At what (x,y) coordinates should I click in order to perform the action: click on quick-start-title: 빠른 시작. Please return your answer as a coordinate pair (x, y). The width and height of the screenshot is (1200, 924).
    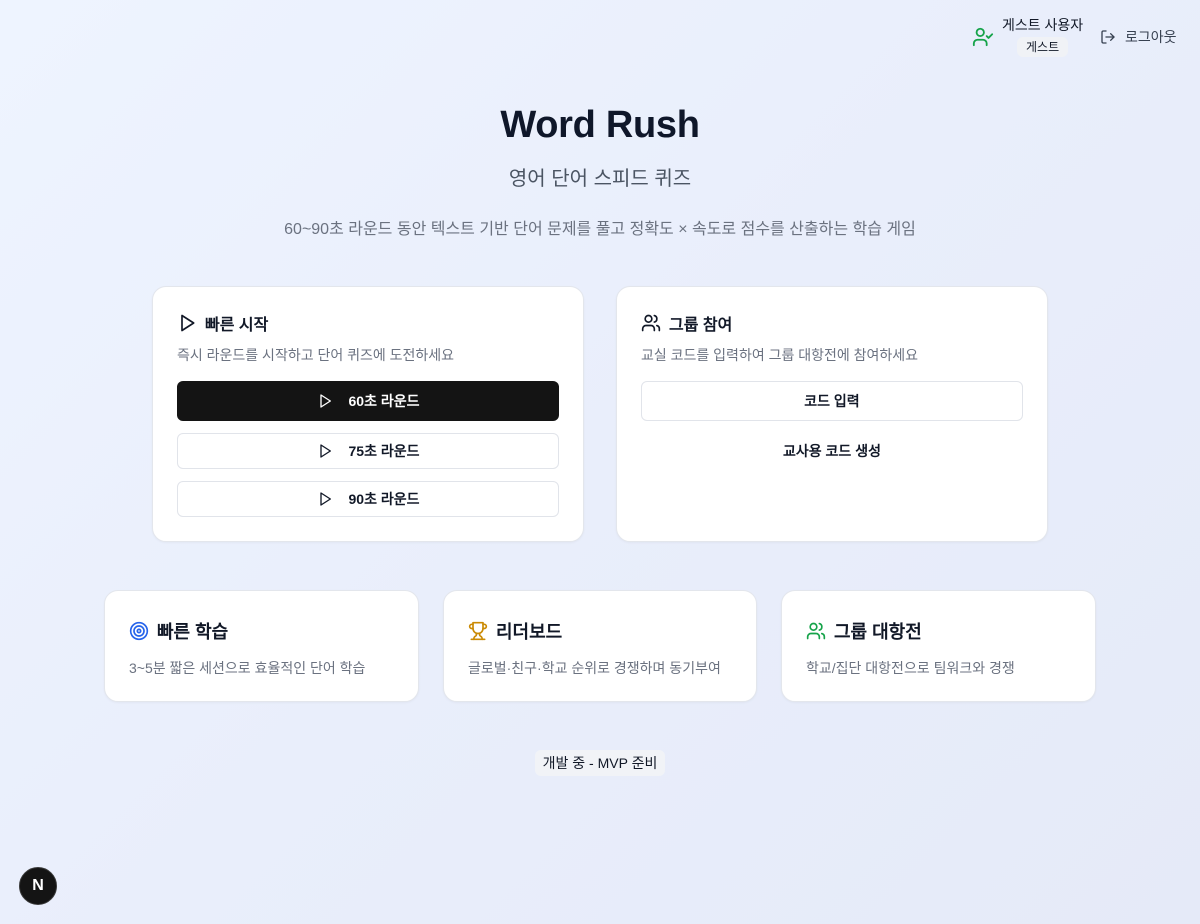
    Looking at the image, I should click on (237, 325).